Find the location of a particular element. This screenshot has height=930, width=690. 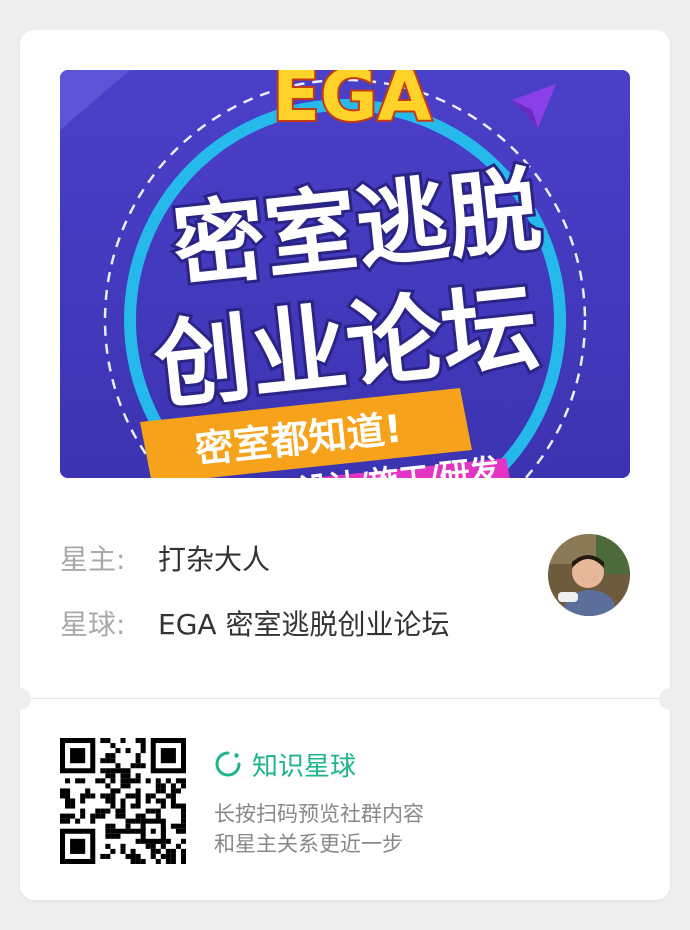

banner-logo-text: EGA is located at coordinates (351, 103).